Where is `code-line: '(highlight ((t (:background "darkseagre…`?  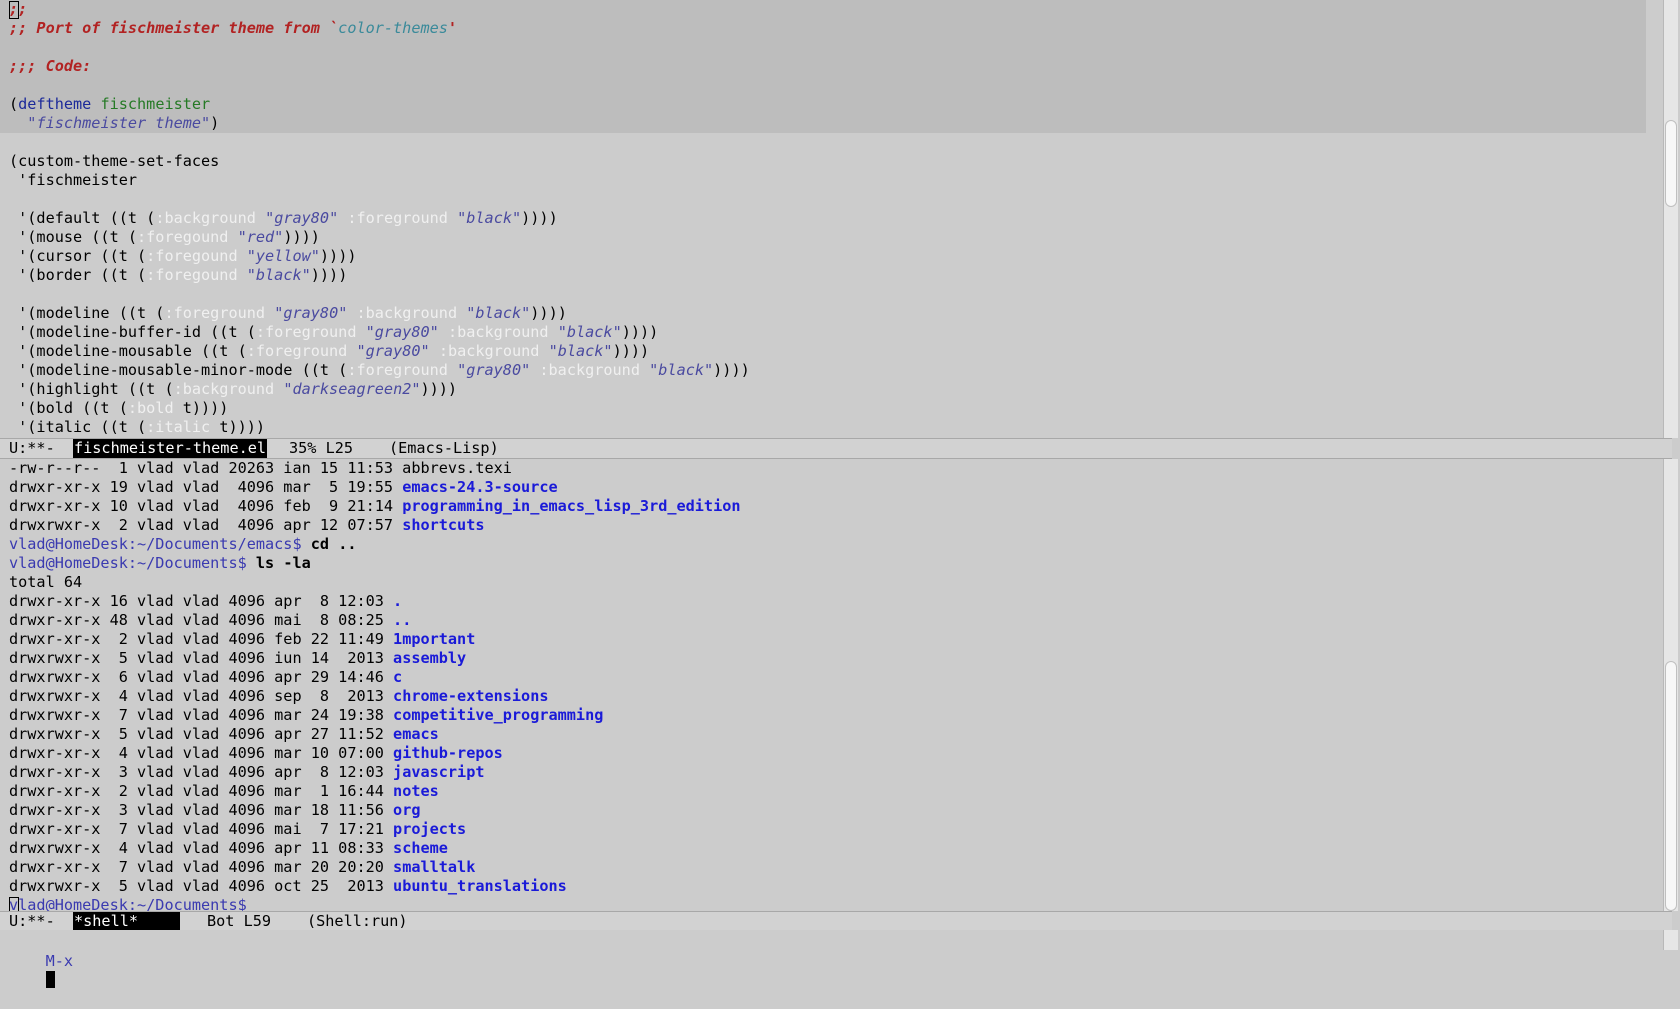
code-line: '(highlight ((t (:background "darkseagre… is located at coordinates (827, 389).